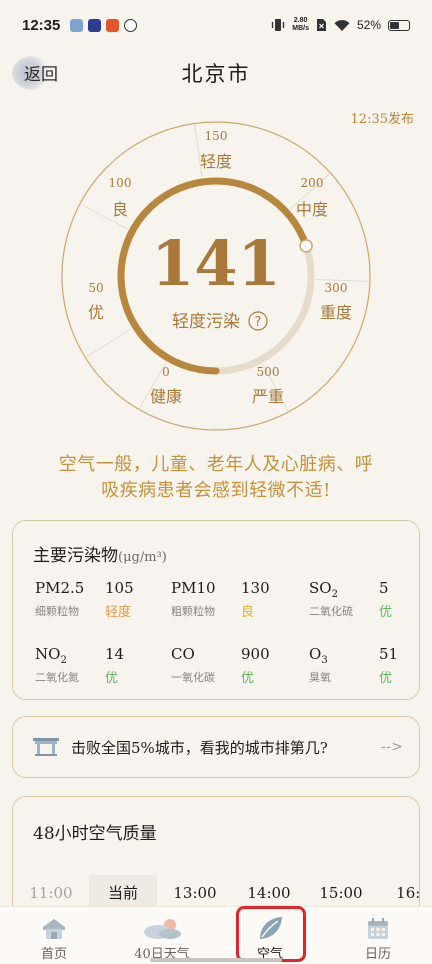  I want to click on pollutant-value: 900, so click(255, 654).